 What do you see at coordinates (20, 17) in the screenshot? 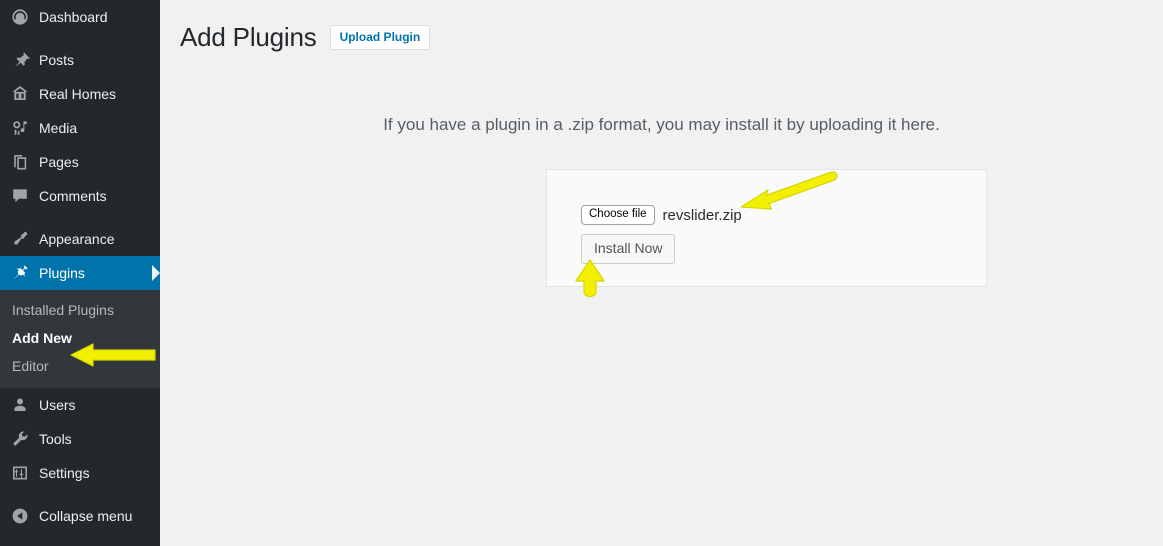
I see `dashboard-icon` at bounding box center [20, 17].